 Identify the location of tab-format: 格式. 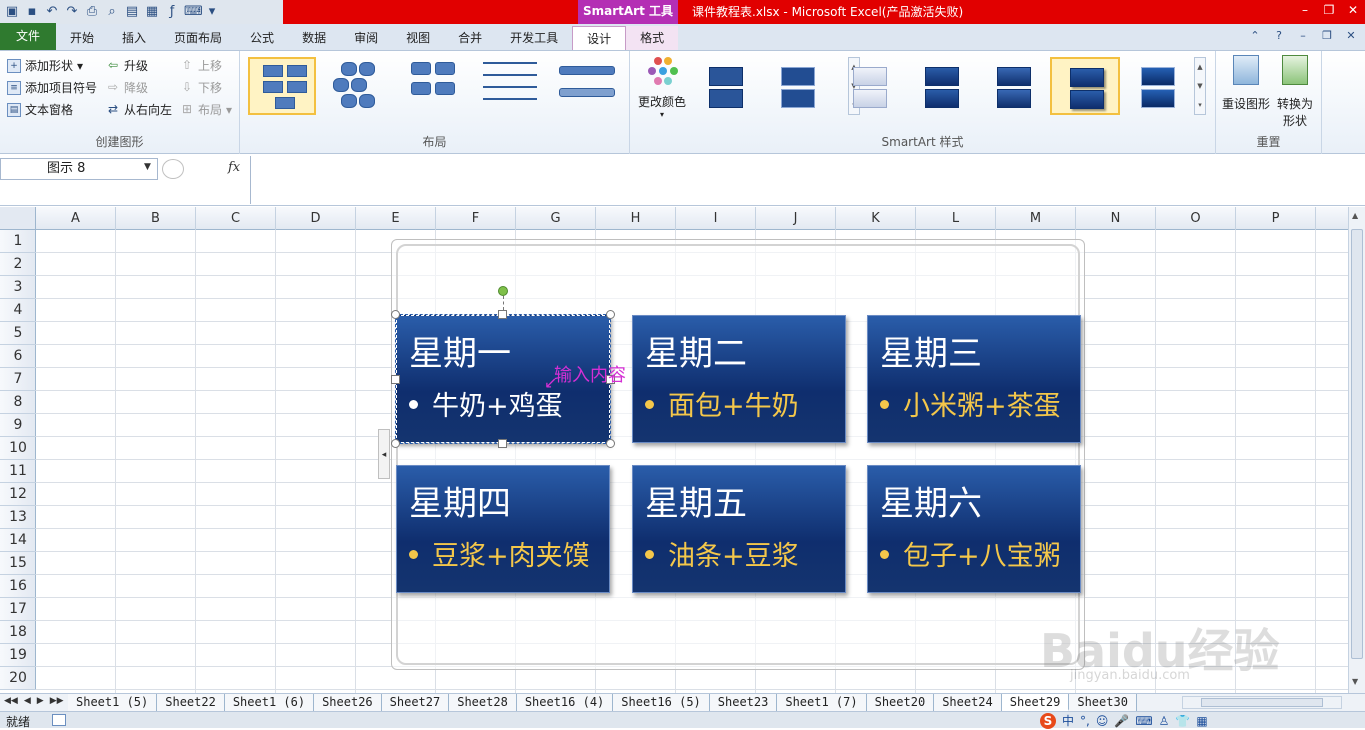
(652, 38).